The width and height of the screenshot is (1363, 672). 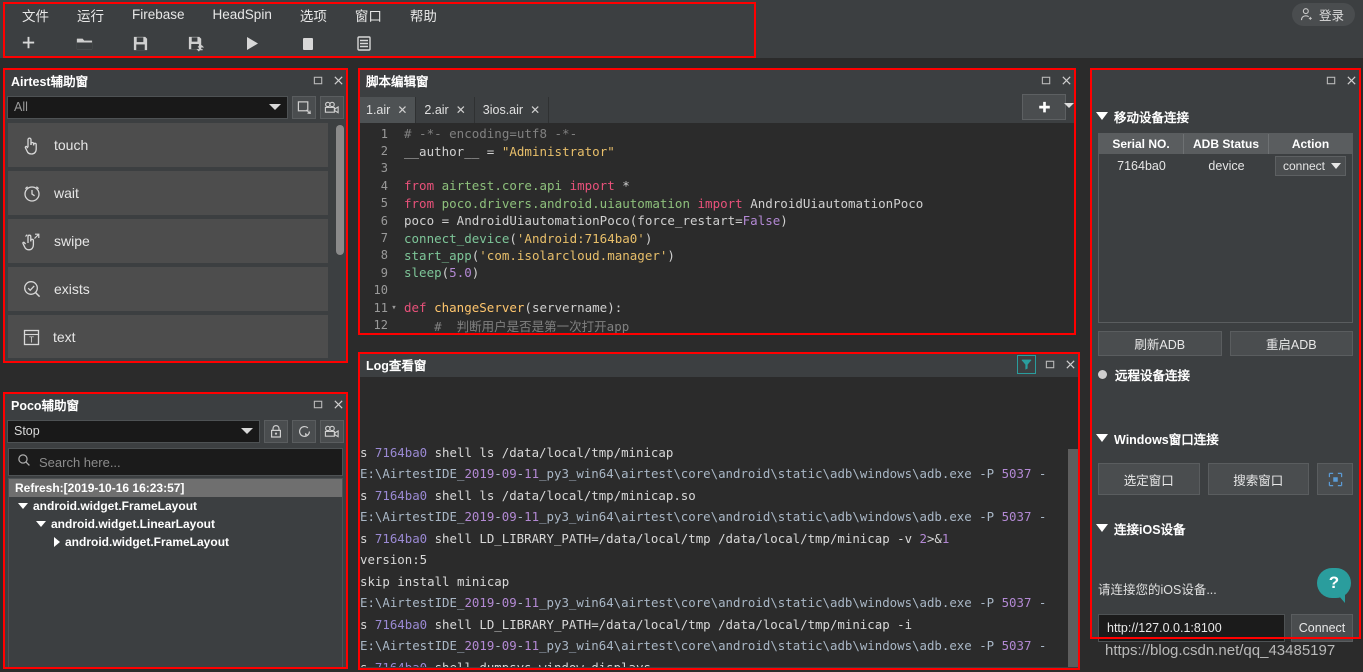 What do you see at coordinates (72, 289) in the screenshot?
I see `airtest-action-label: exists` at bounding box center [72, 289].